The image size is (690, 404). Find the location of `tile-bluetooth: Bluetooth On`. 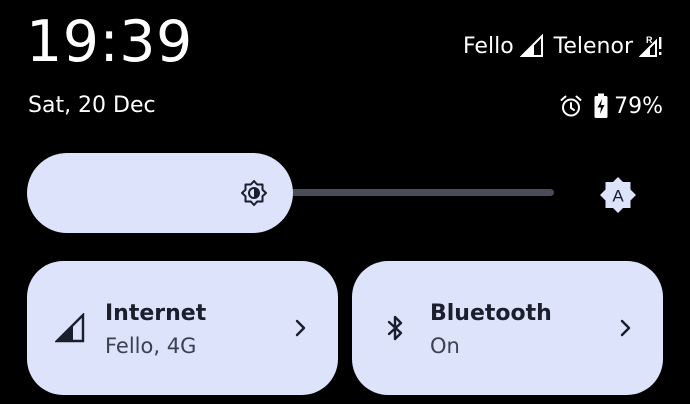

tile-bluetooth: Bluetooth On is located at coordinates (507, 328).